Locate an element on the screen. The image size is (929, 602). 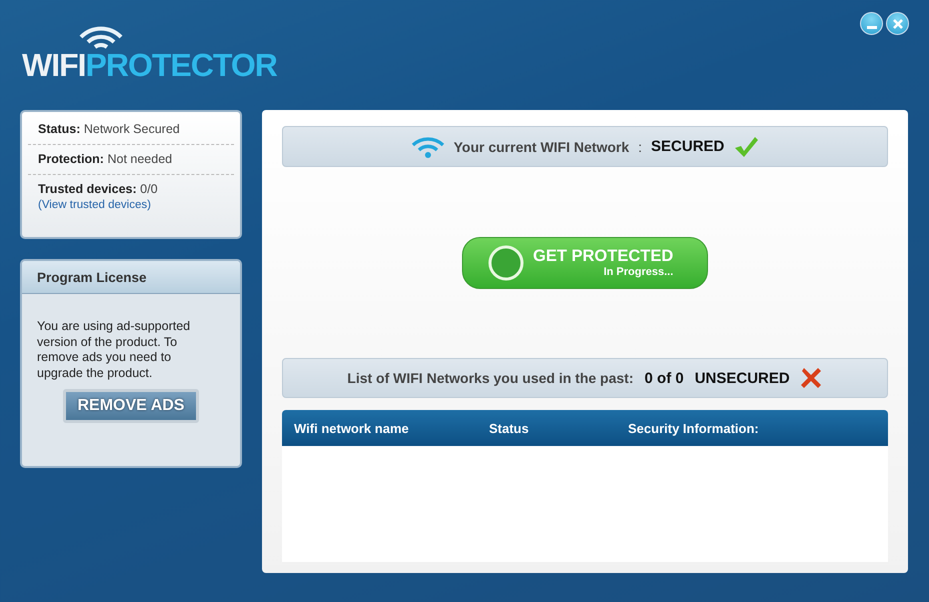
close-button is located at coordinates (897, 23).